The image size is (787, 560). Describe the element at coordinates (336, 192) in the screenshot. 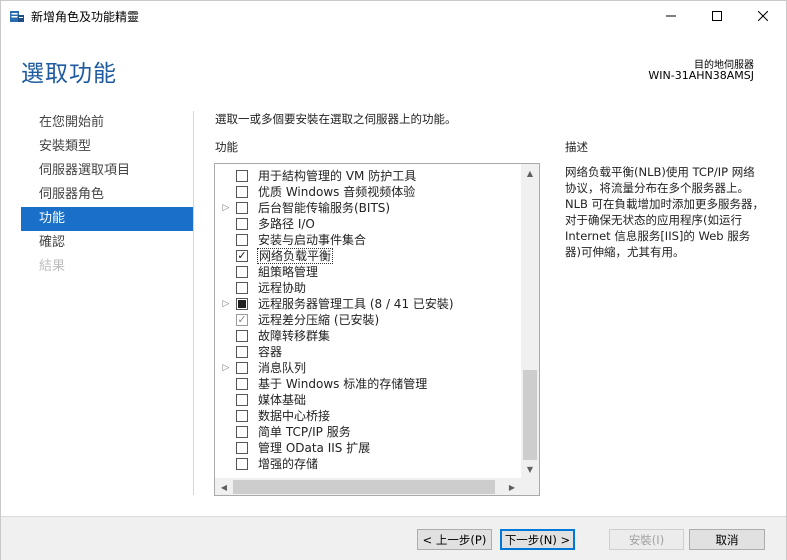

I see `feature-label: 优质 Windows 音频视频体验` at that location.